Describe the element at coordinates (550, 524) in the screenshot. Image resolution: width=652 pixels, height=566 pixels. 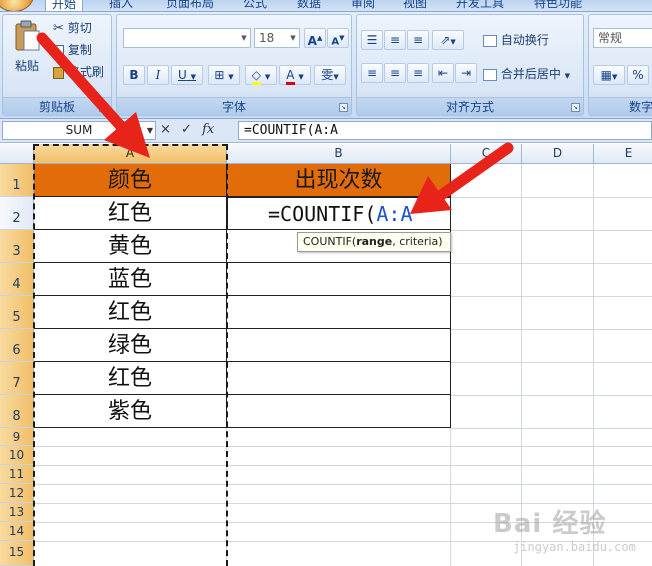
I see `watermark-logo: Bai 经验` at that location.